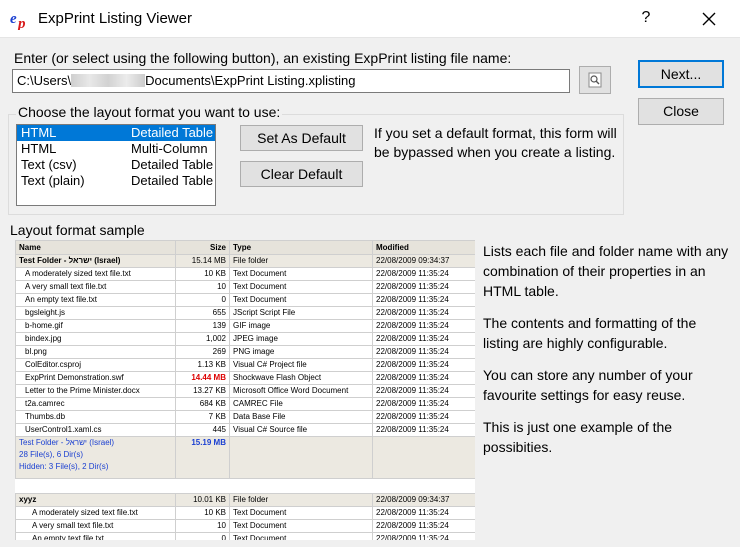 This screenshot has height=547, width=740. I want to click on file-type-cell: Visual C# Project file, so click(301, 365).